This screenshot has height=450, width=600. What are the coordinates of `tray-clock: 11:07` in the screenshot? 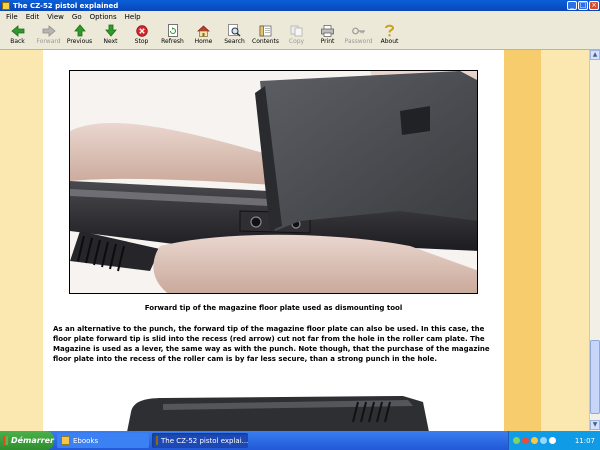 It's located at (584, 440).